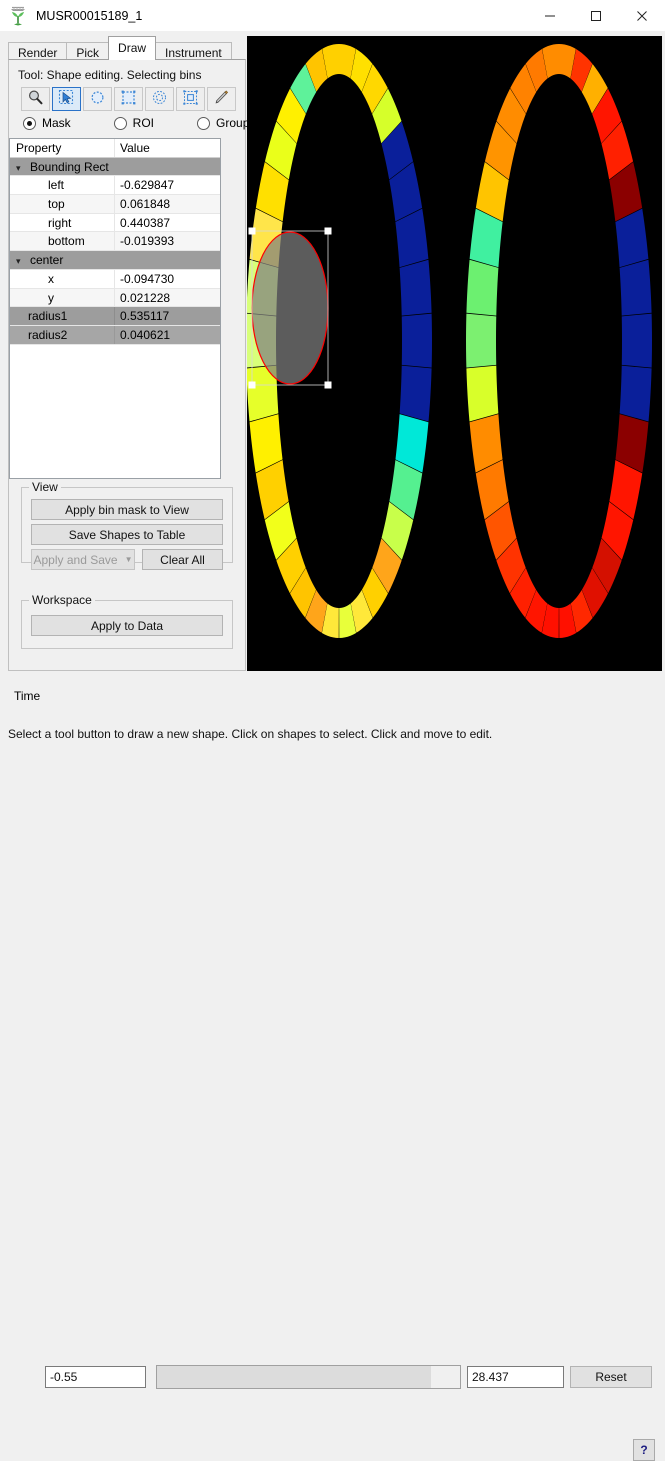 This screenshot has width=665, height=1461. What do you see at coordinates (51, 297) in the screenshot?
I see `row-property: y` at bounding box center [51, 297].